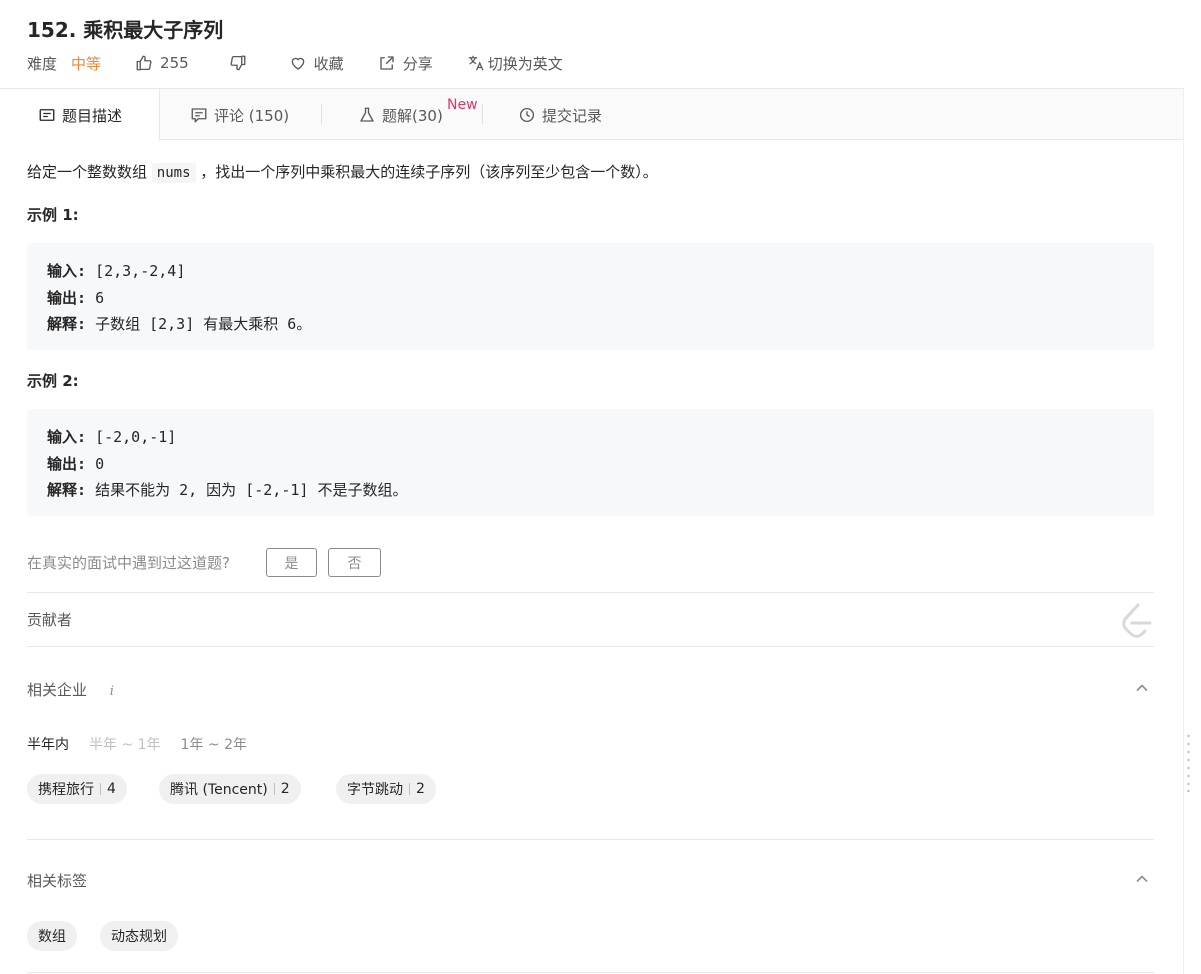  I want to click on favorite-label: 收藏, so click(328, 63).